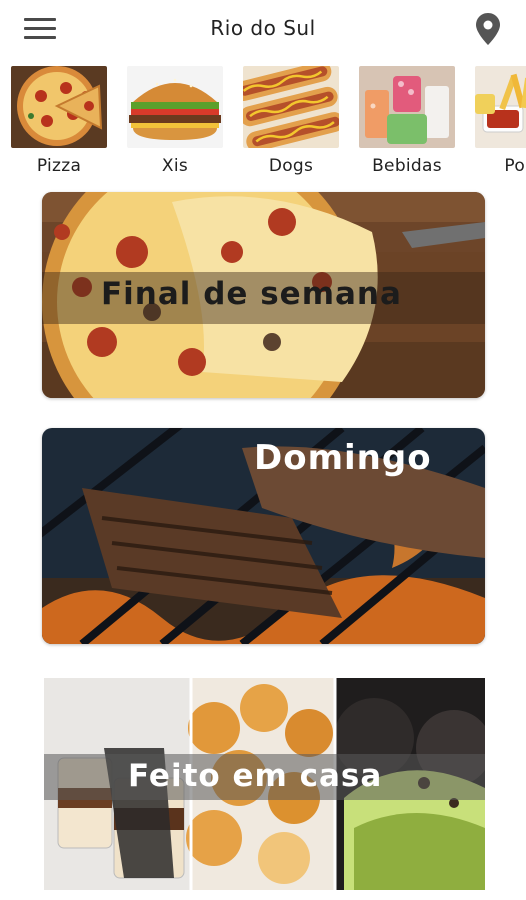 This screenshot has height=900, width=526. Describe the element at coordinates (343, 458) in the screenshot. I see `banner-title: Domingo` at that location.